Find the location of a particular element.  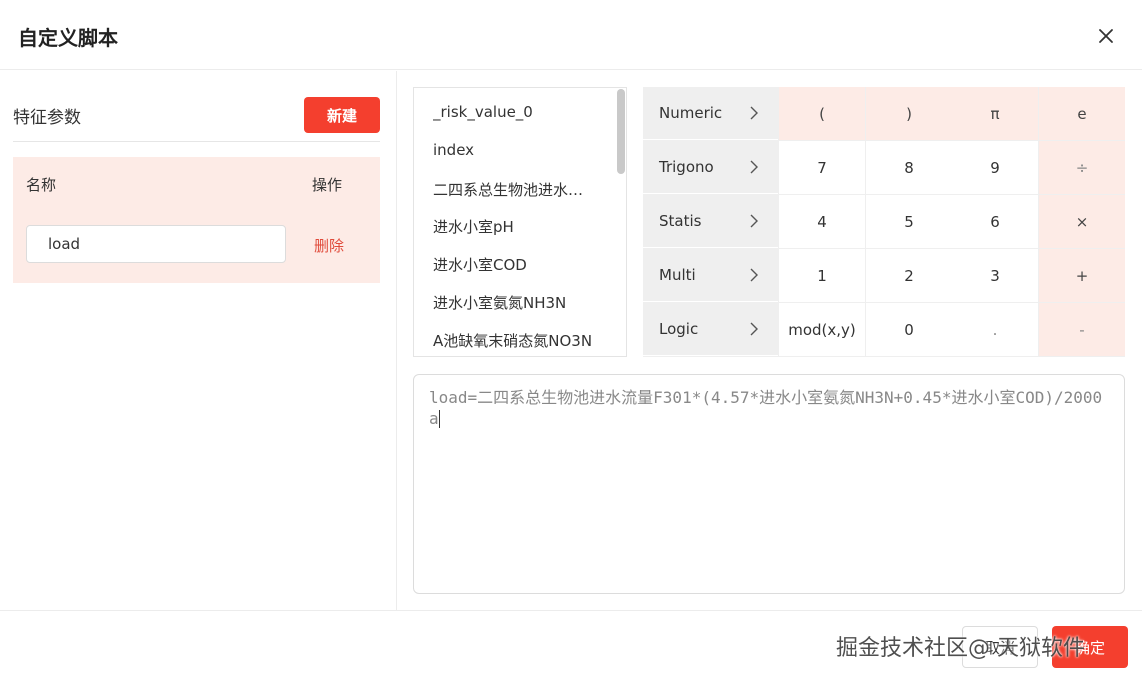

category-label: Numeric is located at coordinates (691, 113).